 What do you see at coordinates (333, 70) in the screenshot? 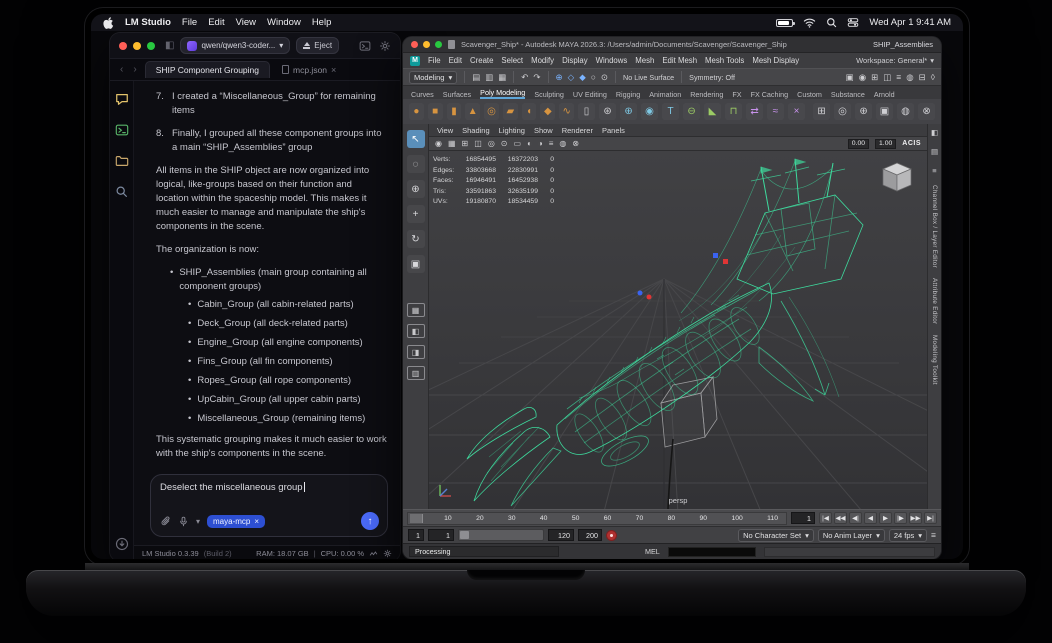
I see `close-tab-icon: ×` at bounding box center [333, 70].